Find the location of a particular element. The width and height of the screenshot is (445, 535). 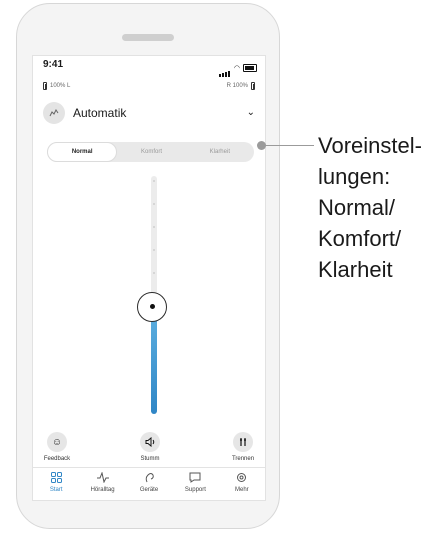

mute-action: Stumm is located at coordinates (150, 447).